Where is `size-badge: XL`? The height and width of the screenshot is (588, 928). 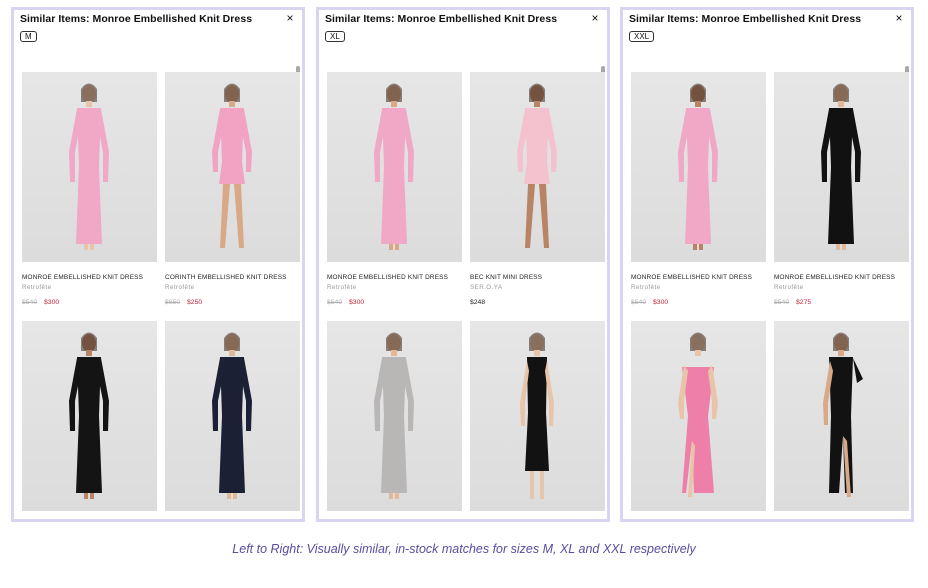
size-badge: XL is located at coordinates (335, 36).